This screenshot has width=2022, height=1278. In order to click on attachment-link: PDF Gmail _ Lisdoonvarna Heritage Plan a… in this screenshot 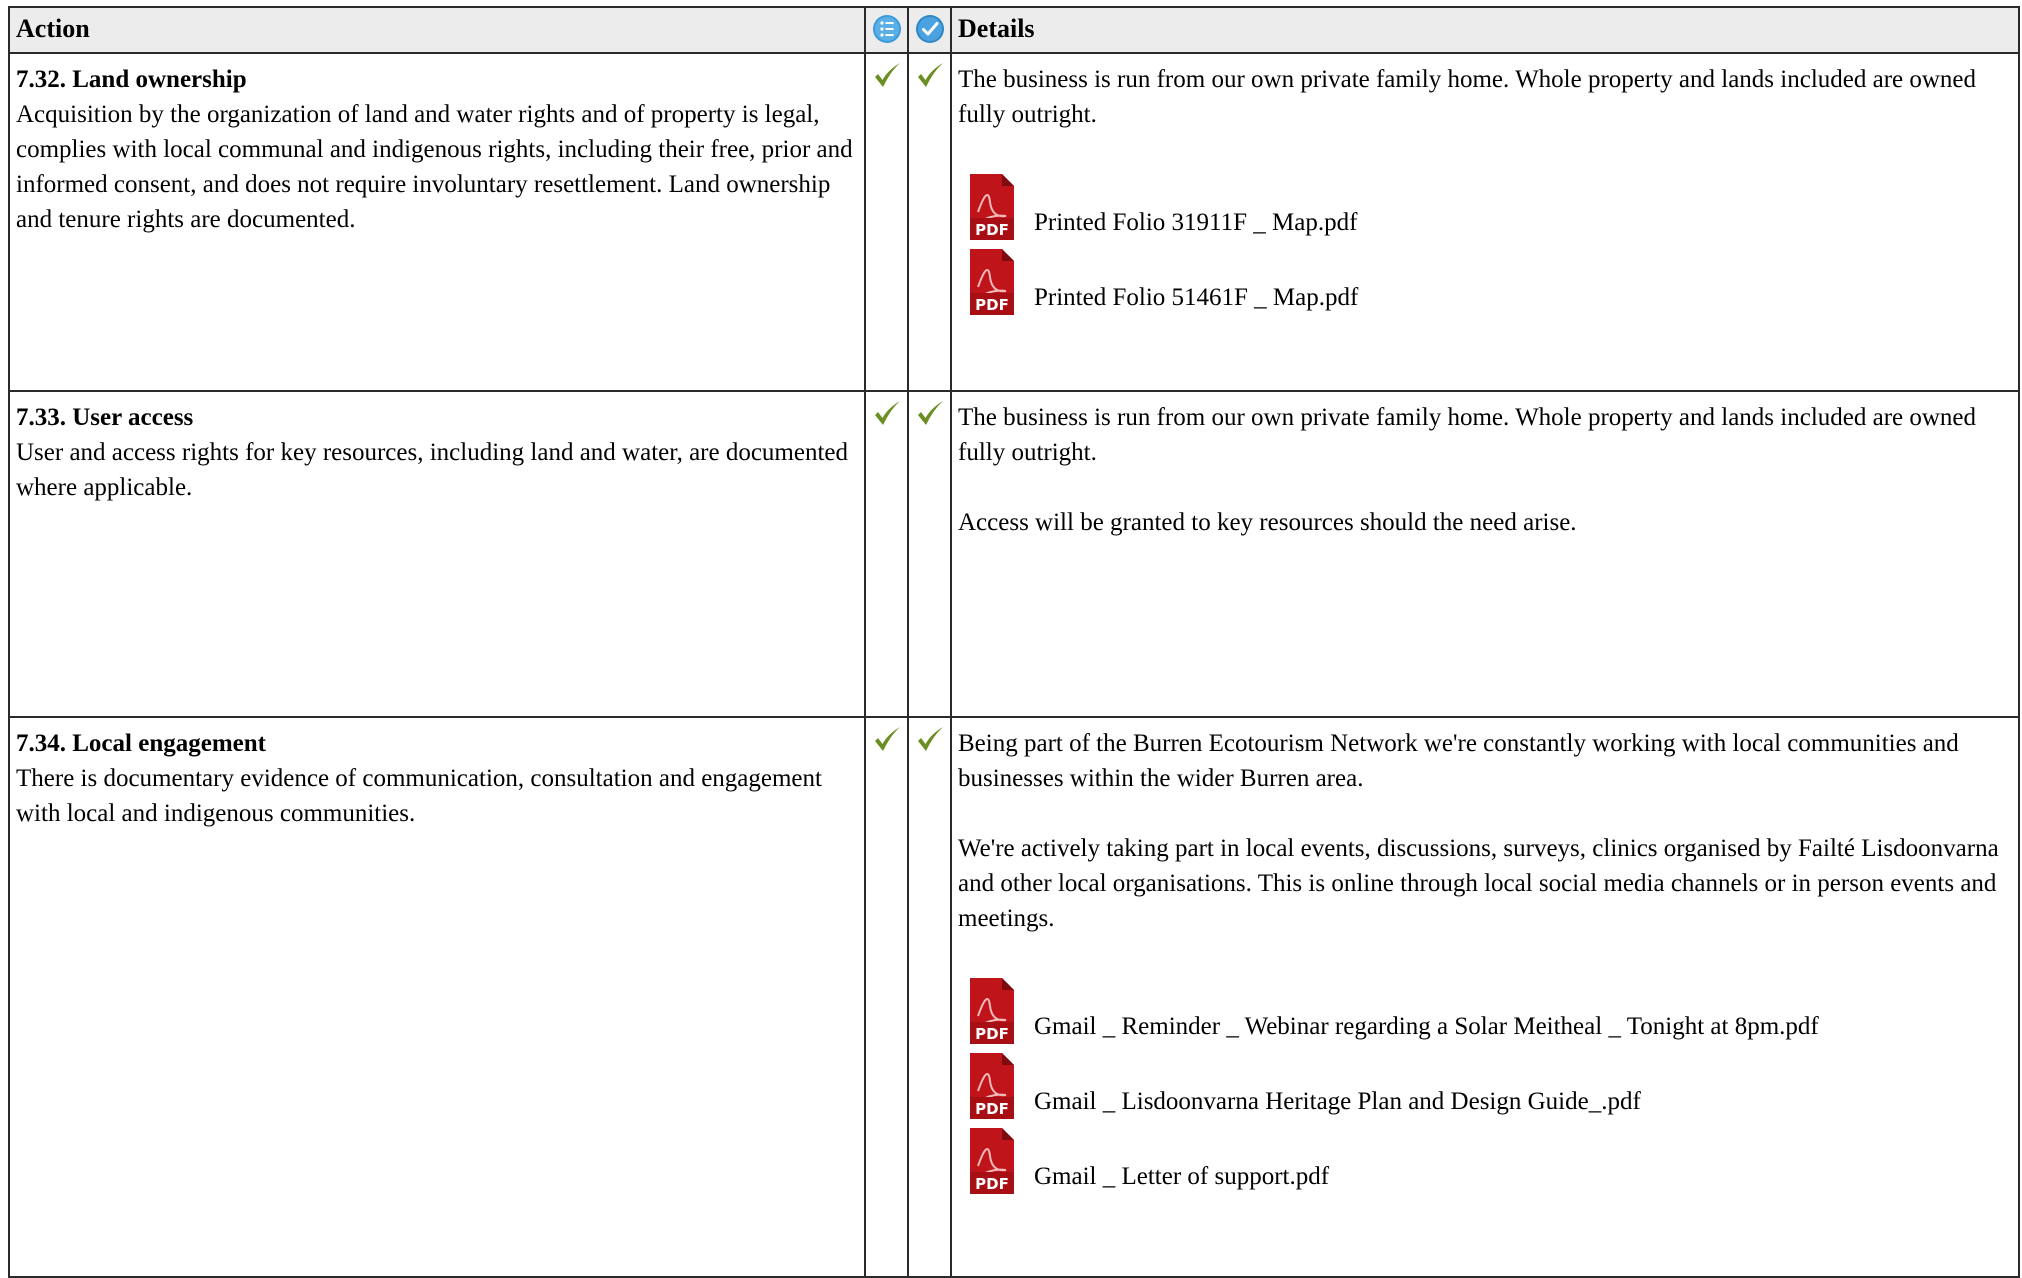, I will do `click(1490, 1083)`.